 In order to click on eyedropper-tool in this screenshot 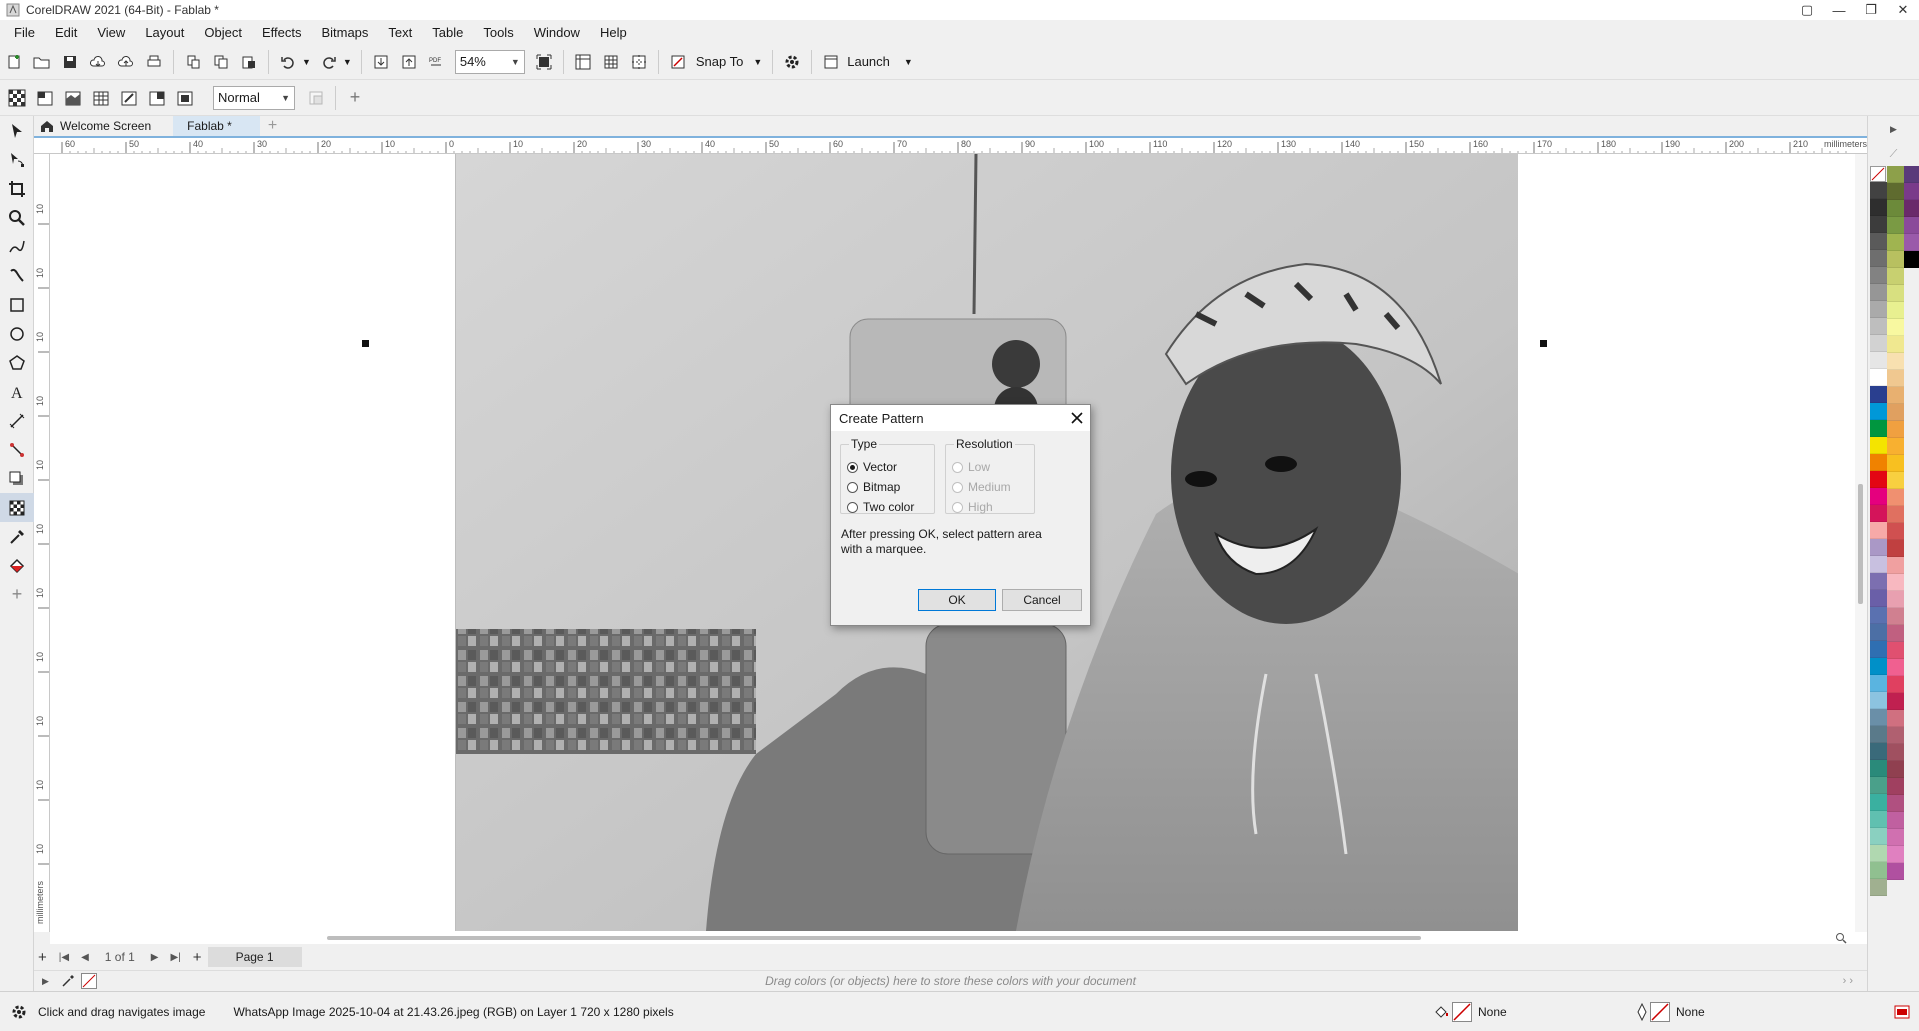, I will do `click(17, 536)`.